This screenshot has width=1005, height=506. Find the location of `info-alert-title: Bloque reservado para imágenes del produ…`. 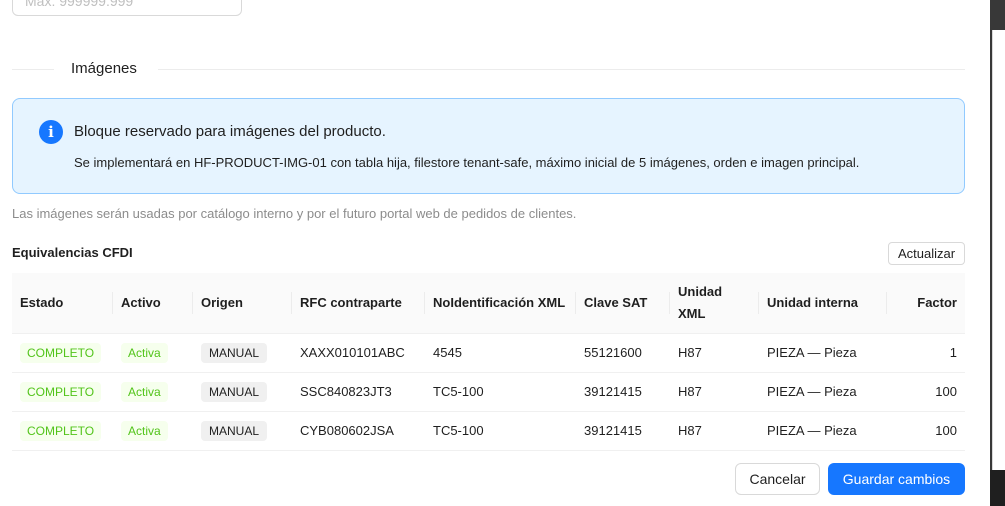

info-alert-title: Bloque reservado para imágenes del produ… is located at coordinates (230, 131).